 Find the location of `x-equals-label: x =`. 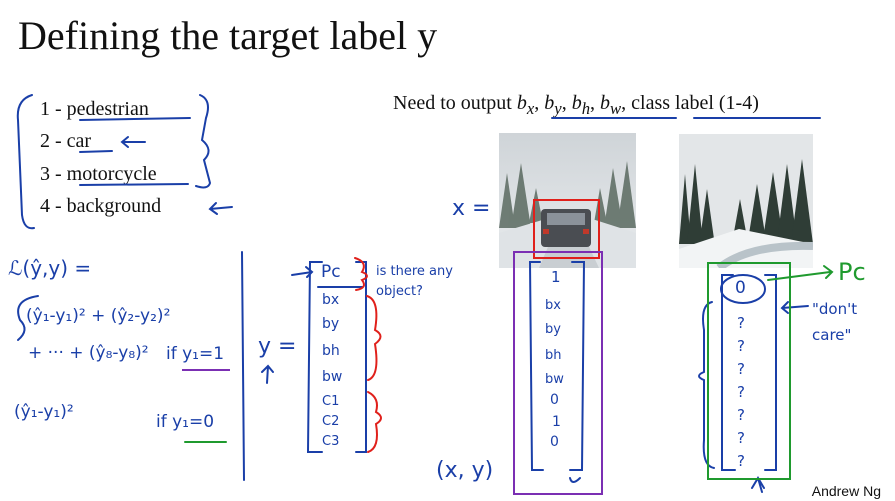

x-equals-label: x = is located at coordinates (471, 208).